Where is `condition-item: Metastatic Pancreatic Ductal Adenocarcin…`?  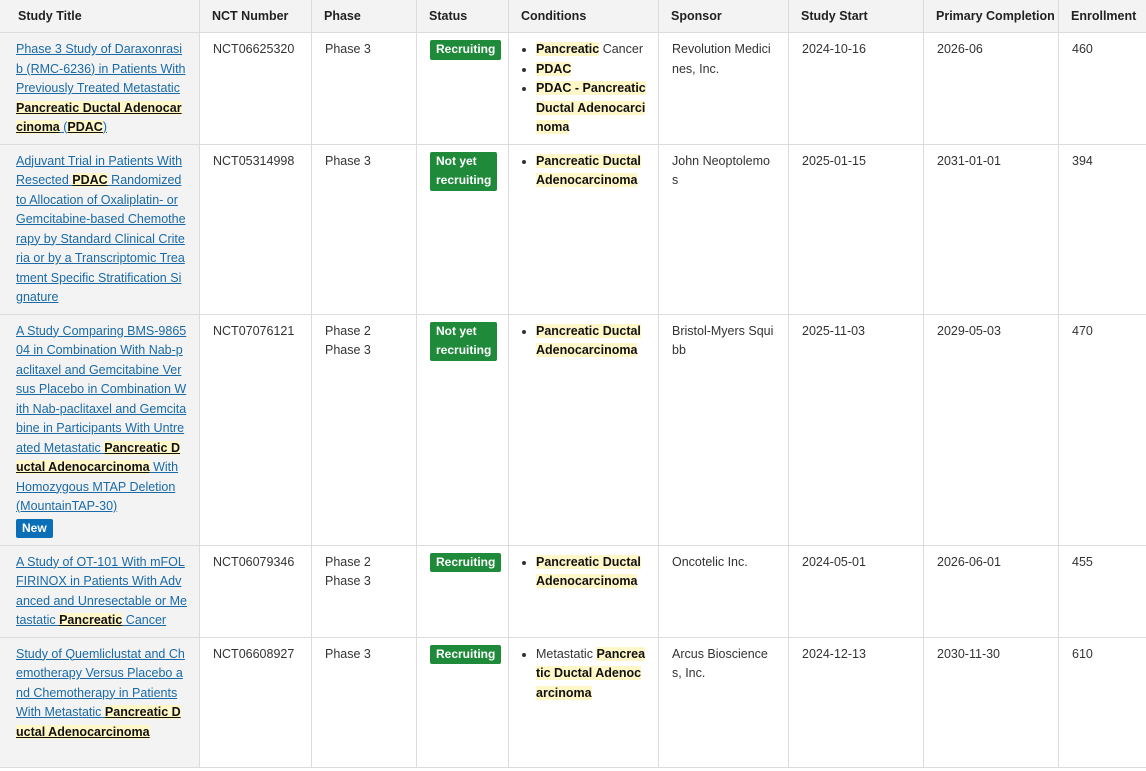 condition-item: Metastatic Pancreatic Ductal Adenocarcin… is located at coordinates (591, 674).